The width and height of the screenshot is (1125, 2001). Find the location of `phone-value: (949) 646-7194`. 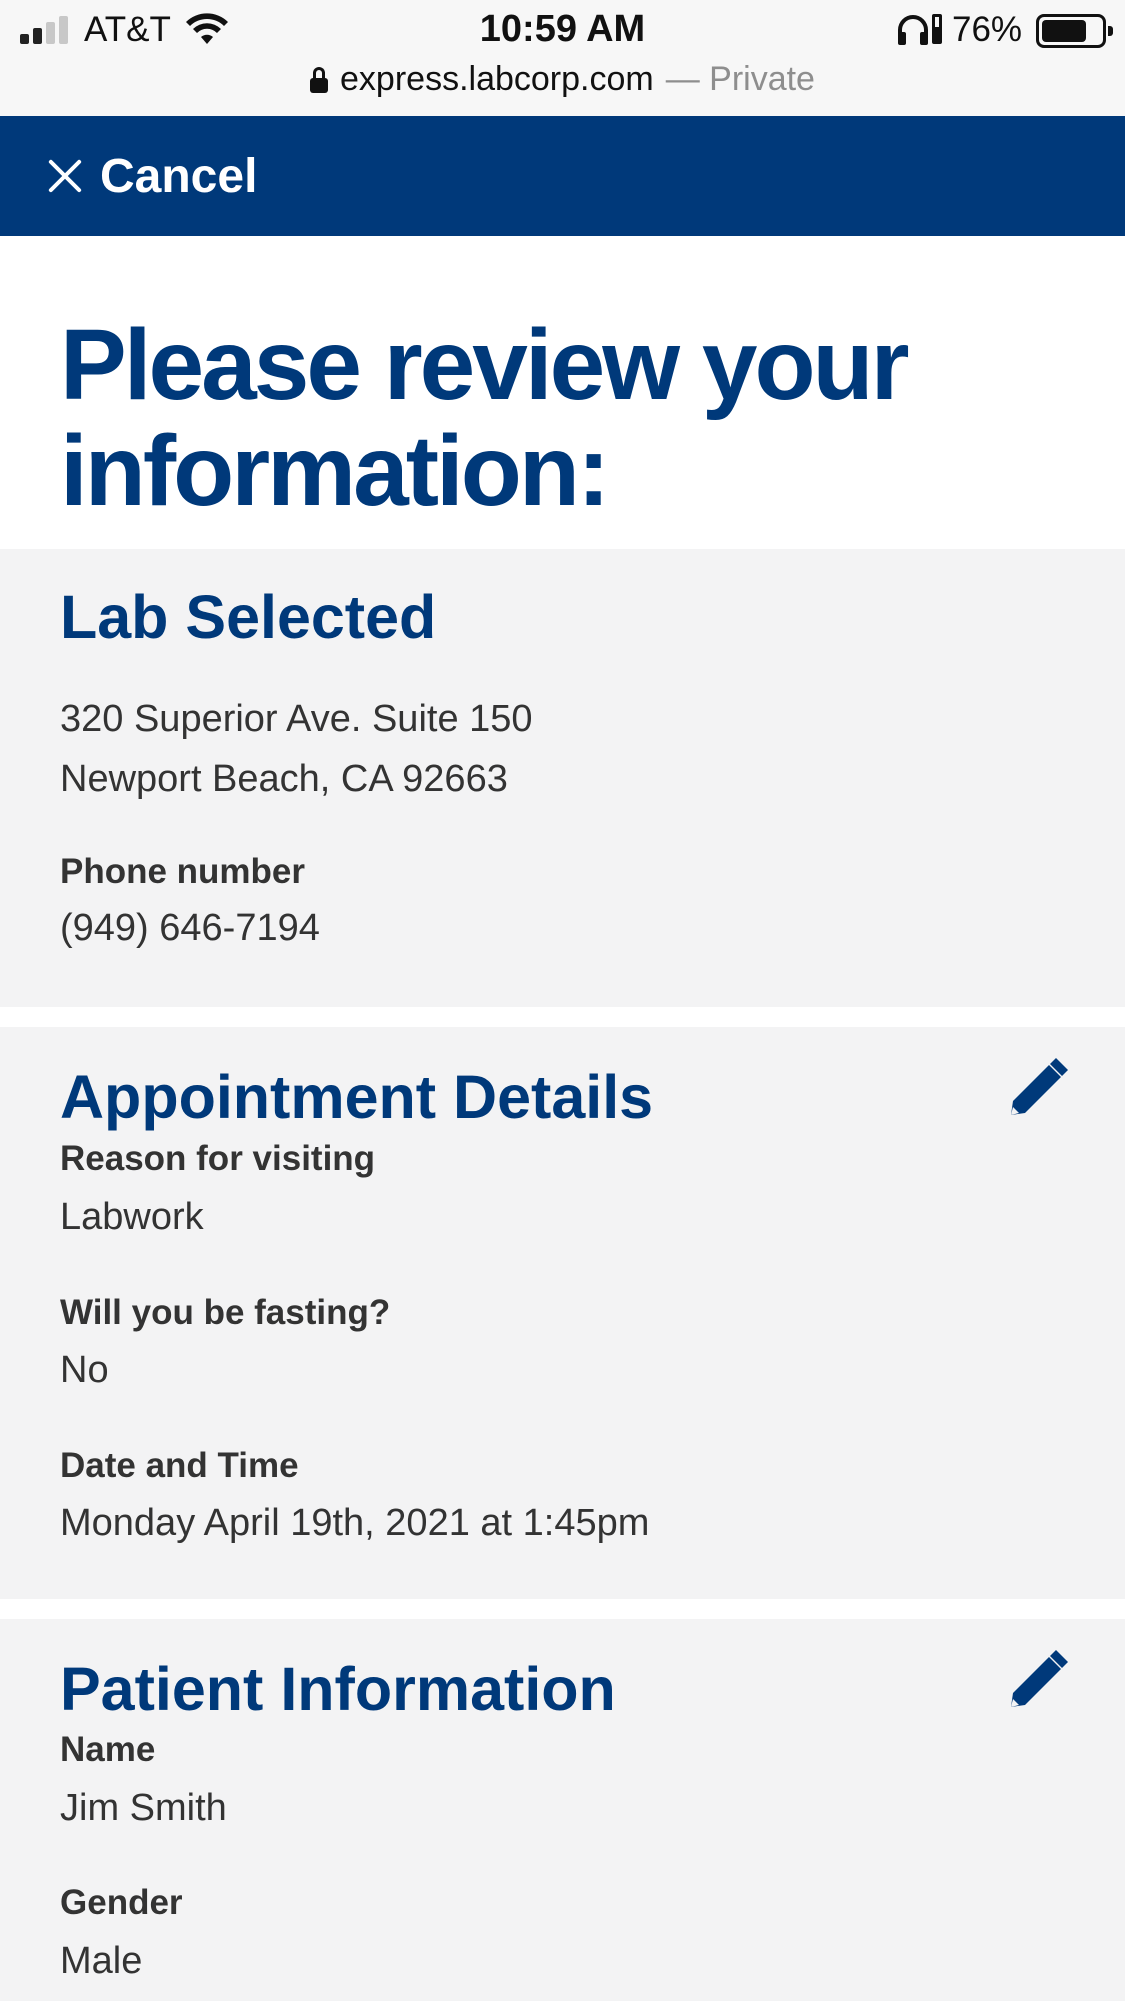

phone-value: (949) 646-7194 is located at coordinates (190, 928).